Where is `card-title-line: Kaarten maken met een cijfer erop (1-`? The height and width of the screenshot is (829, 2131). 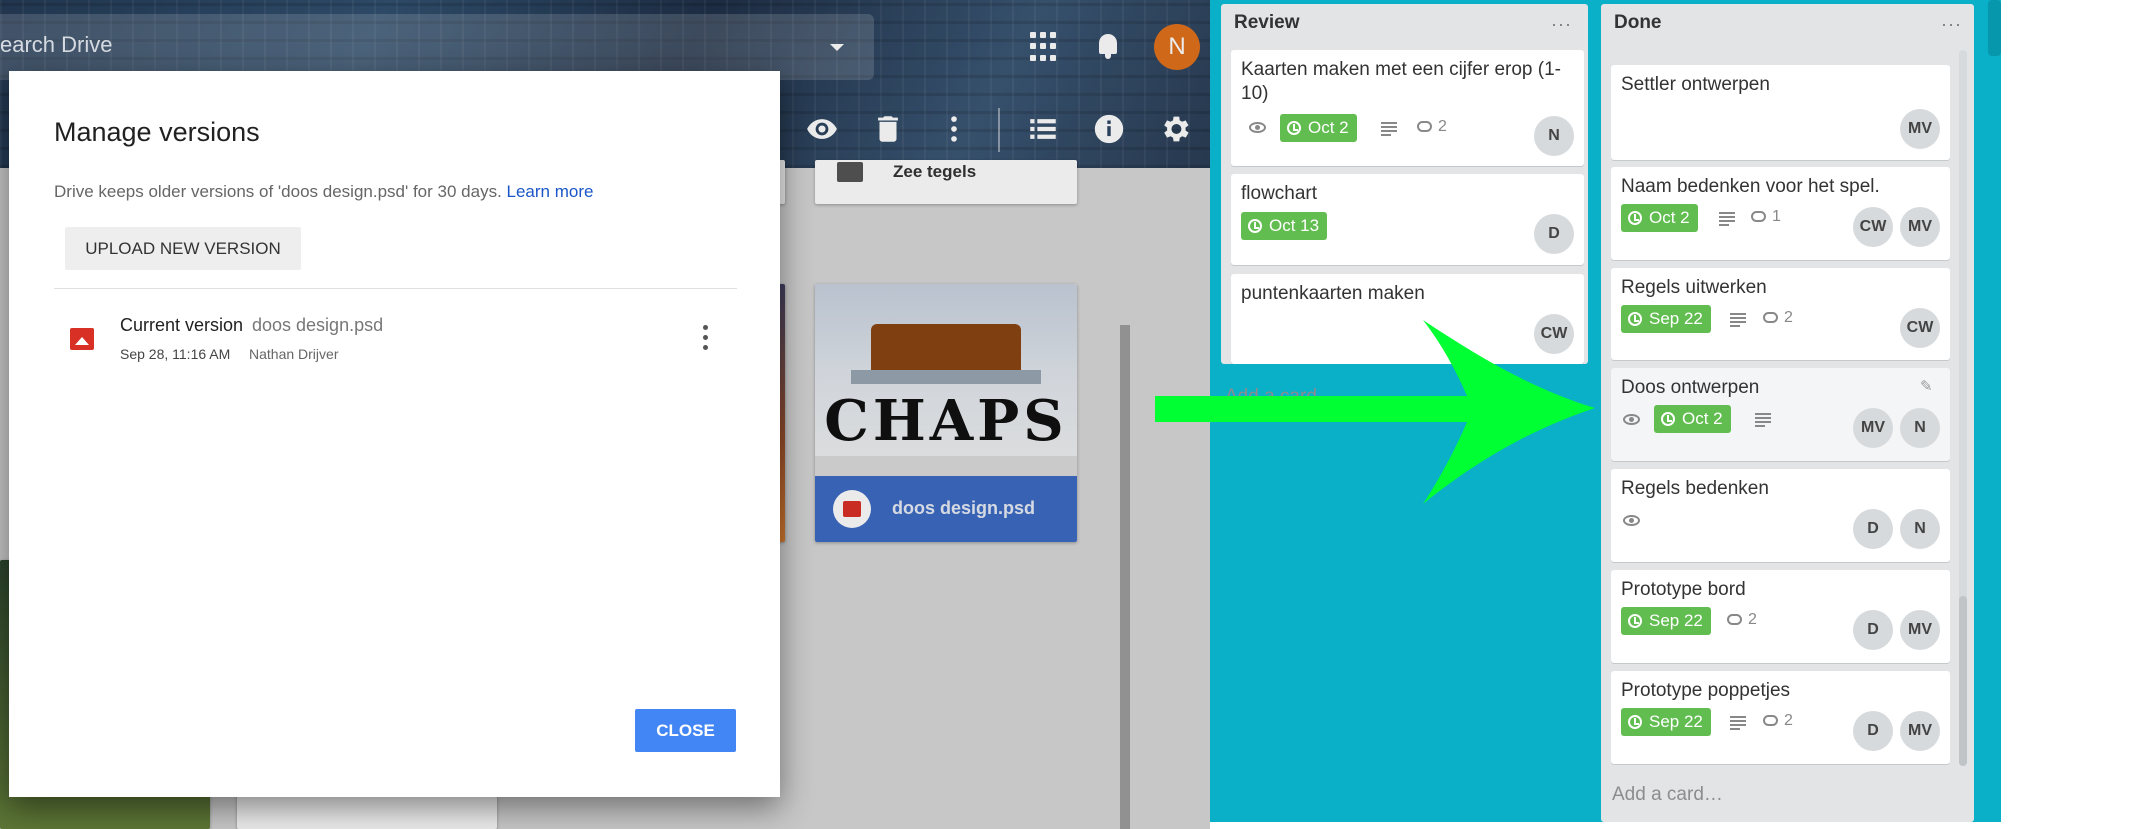 card-title-line: Kaarten maken met een cijfer erop (1- is located at coordinates (1401, 69).